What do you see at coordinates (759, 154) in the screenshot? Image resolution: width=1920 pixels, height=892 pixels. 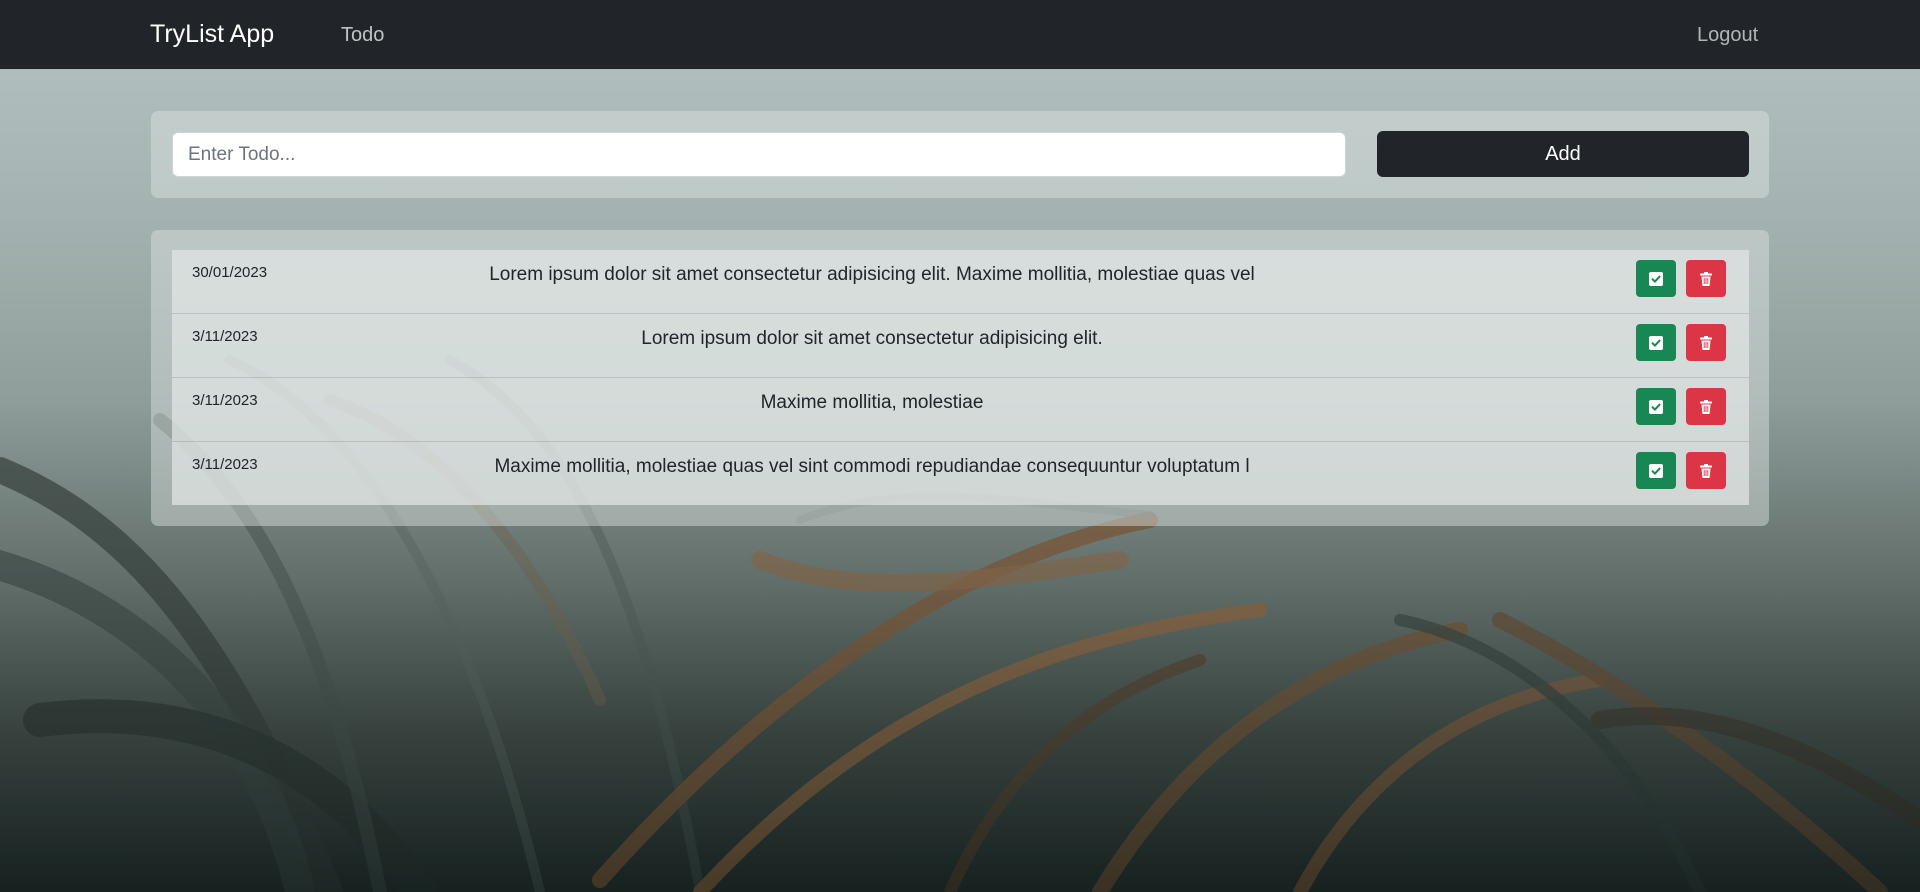 I see `todo-input` at bounding box center [759, 154].